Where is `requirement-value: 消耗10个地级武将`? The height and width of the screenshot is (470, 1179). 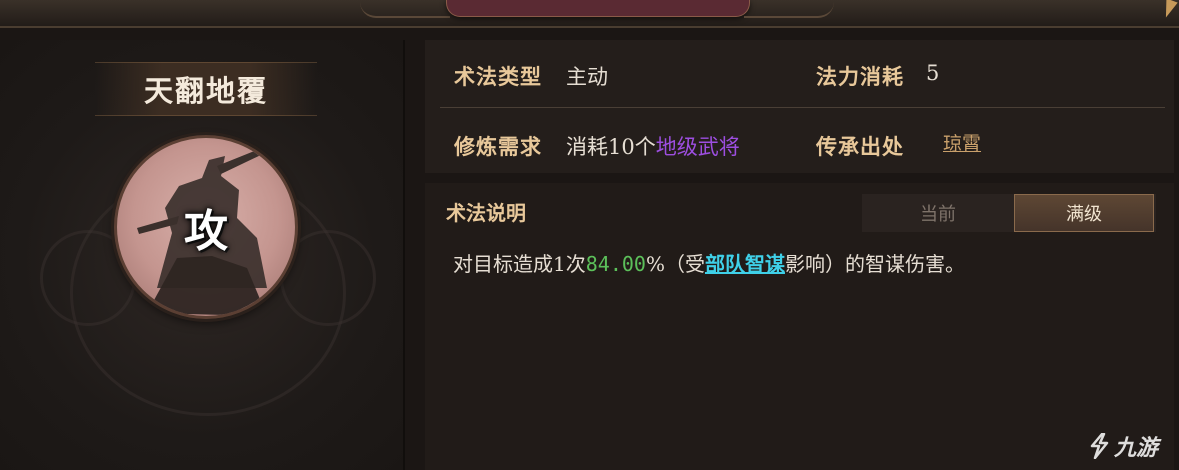
requirement-value: 消耗10个地级武将 is located at coordinates (653, 146).